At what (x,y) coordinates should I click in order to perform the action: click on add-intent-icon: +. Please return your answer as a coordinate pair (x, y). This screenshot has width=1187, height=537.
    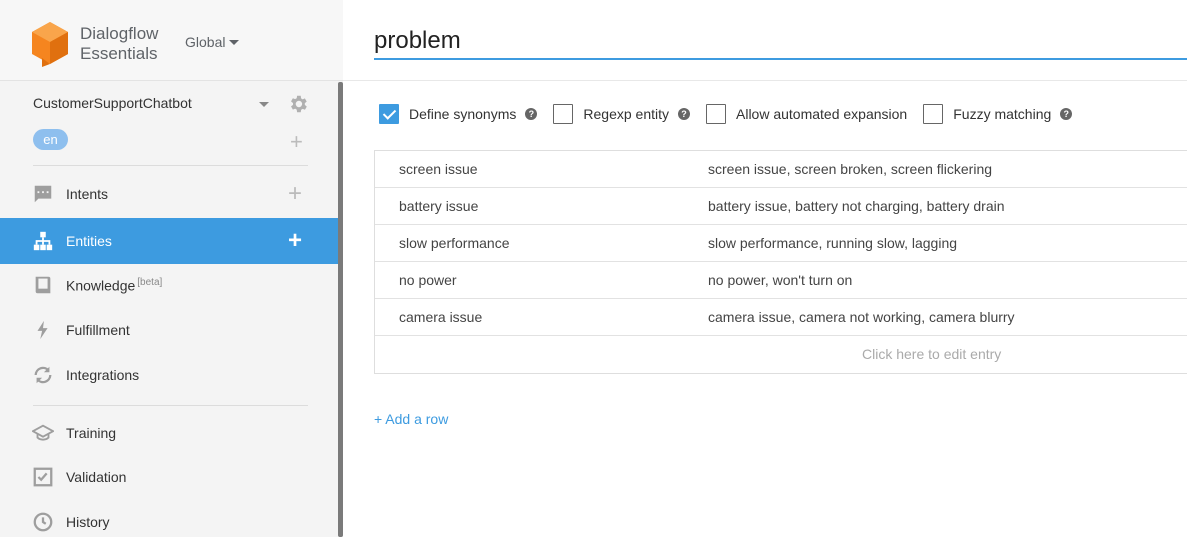
    Looking at the image, I should click on (295, 194).